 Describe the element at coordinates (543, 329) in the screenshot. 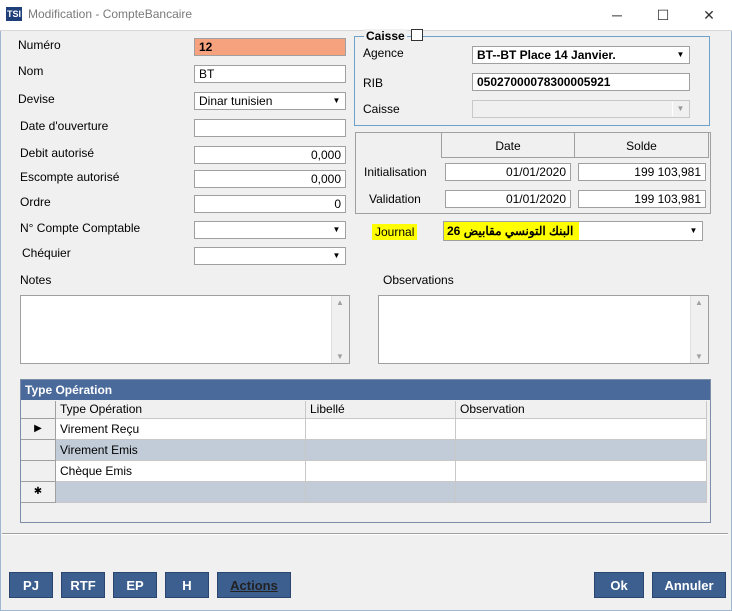

I see `observations-textarea: ▲ ▼` at that location.